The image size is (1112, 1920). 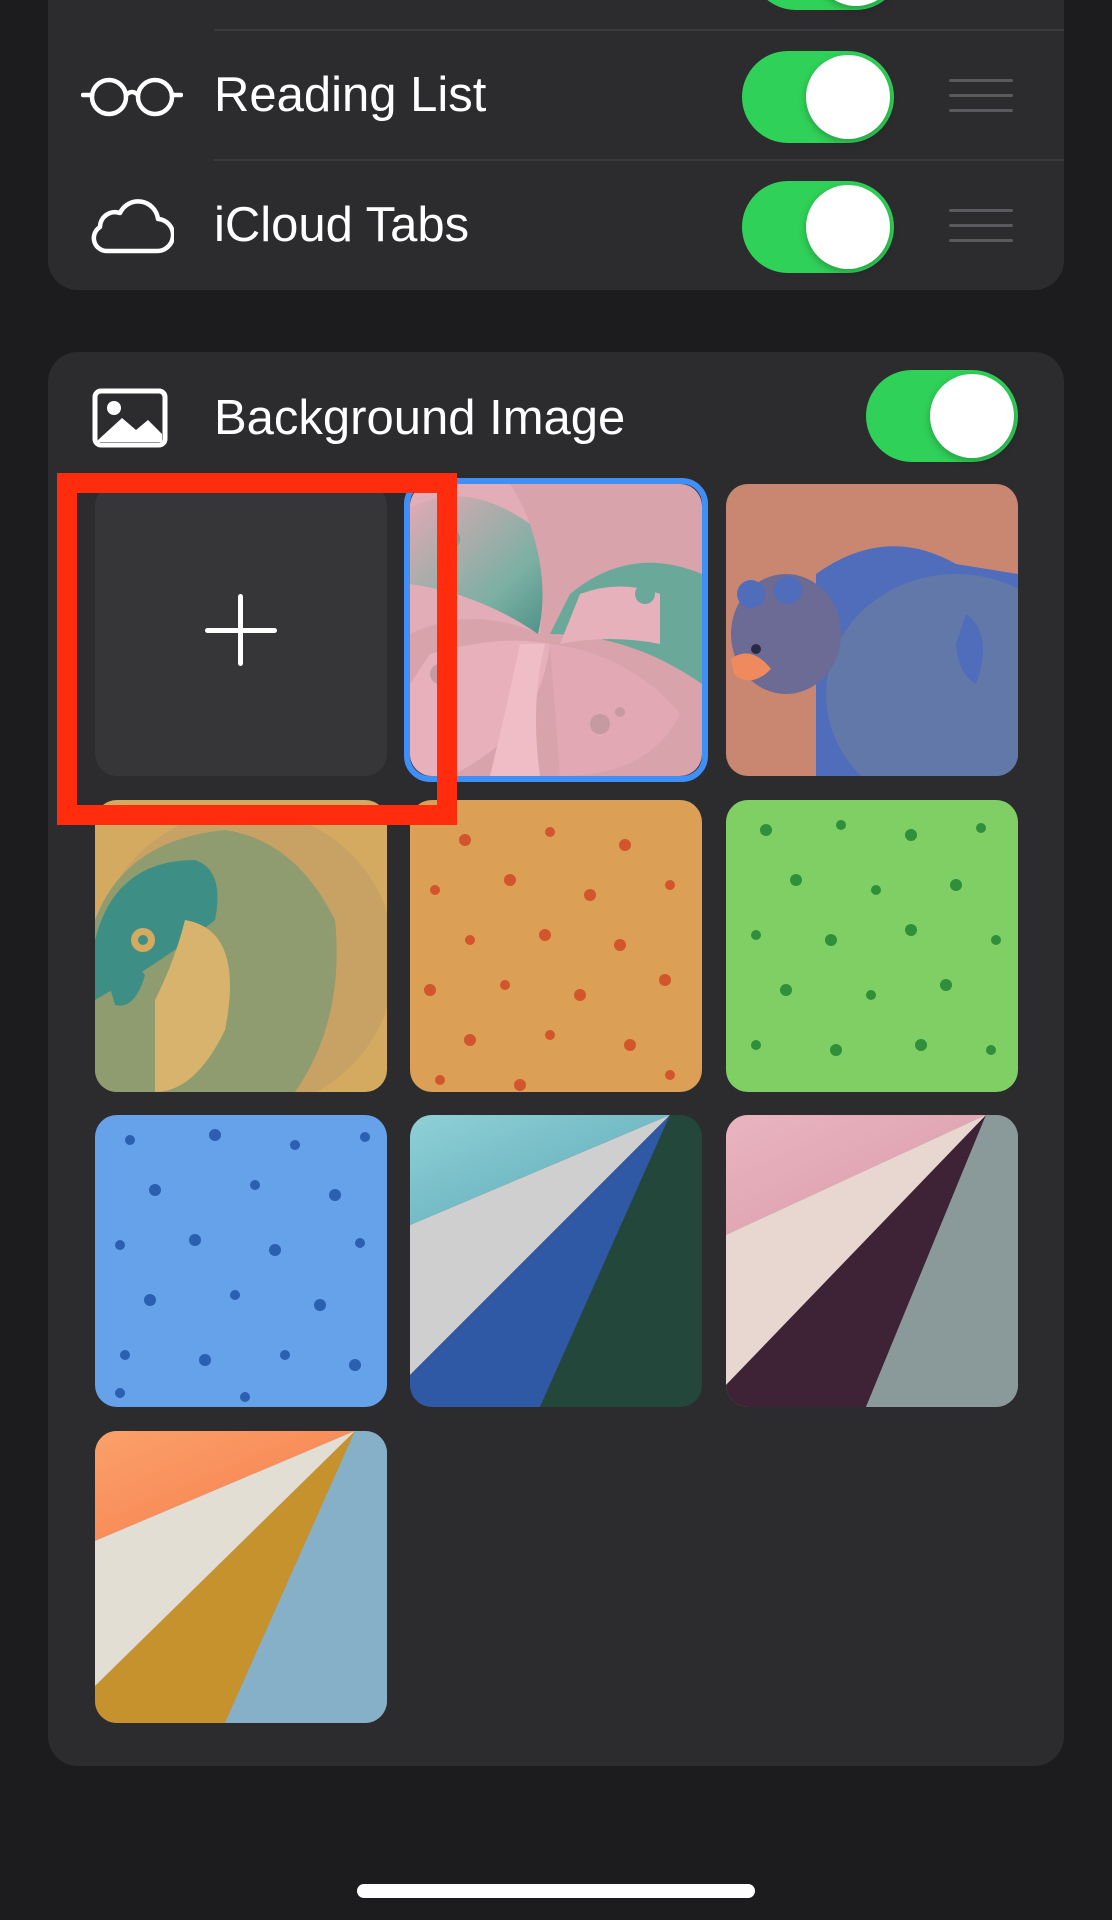 I want to click on reading-list-toggle, so click(x=818, y=97).